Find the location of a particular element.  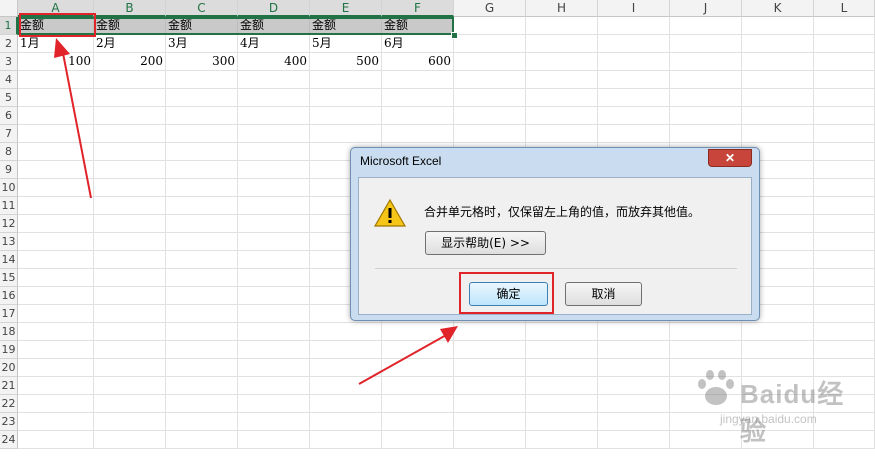

close-button: ✕ is located at coordinates (730, 158).